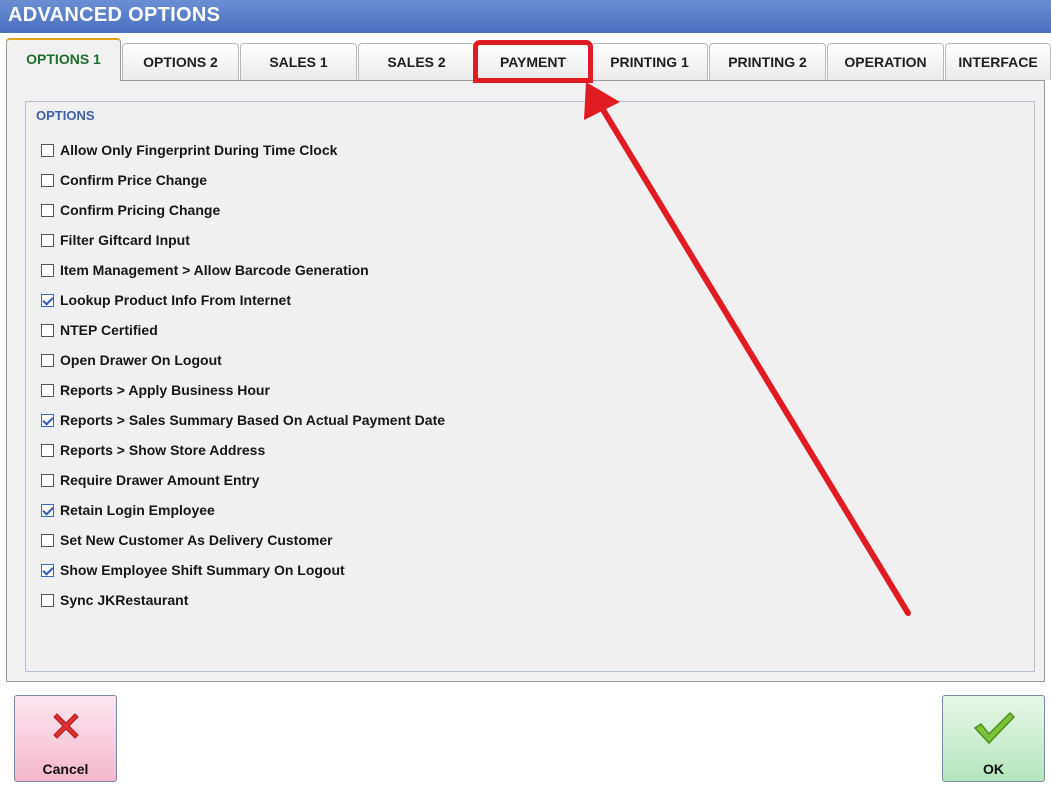 Image resolution: width=1051 pixels, height=792 pixels. What do you see at coordinates (160, 480) in the screenshot?
I see `option-label: Require Drawer Amount Entry` at bounding box center [160, 480].